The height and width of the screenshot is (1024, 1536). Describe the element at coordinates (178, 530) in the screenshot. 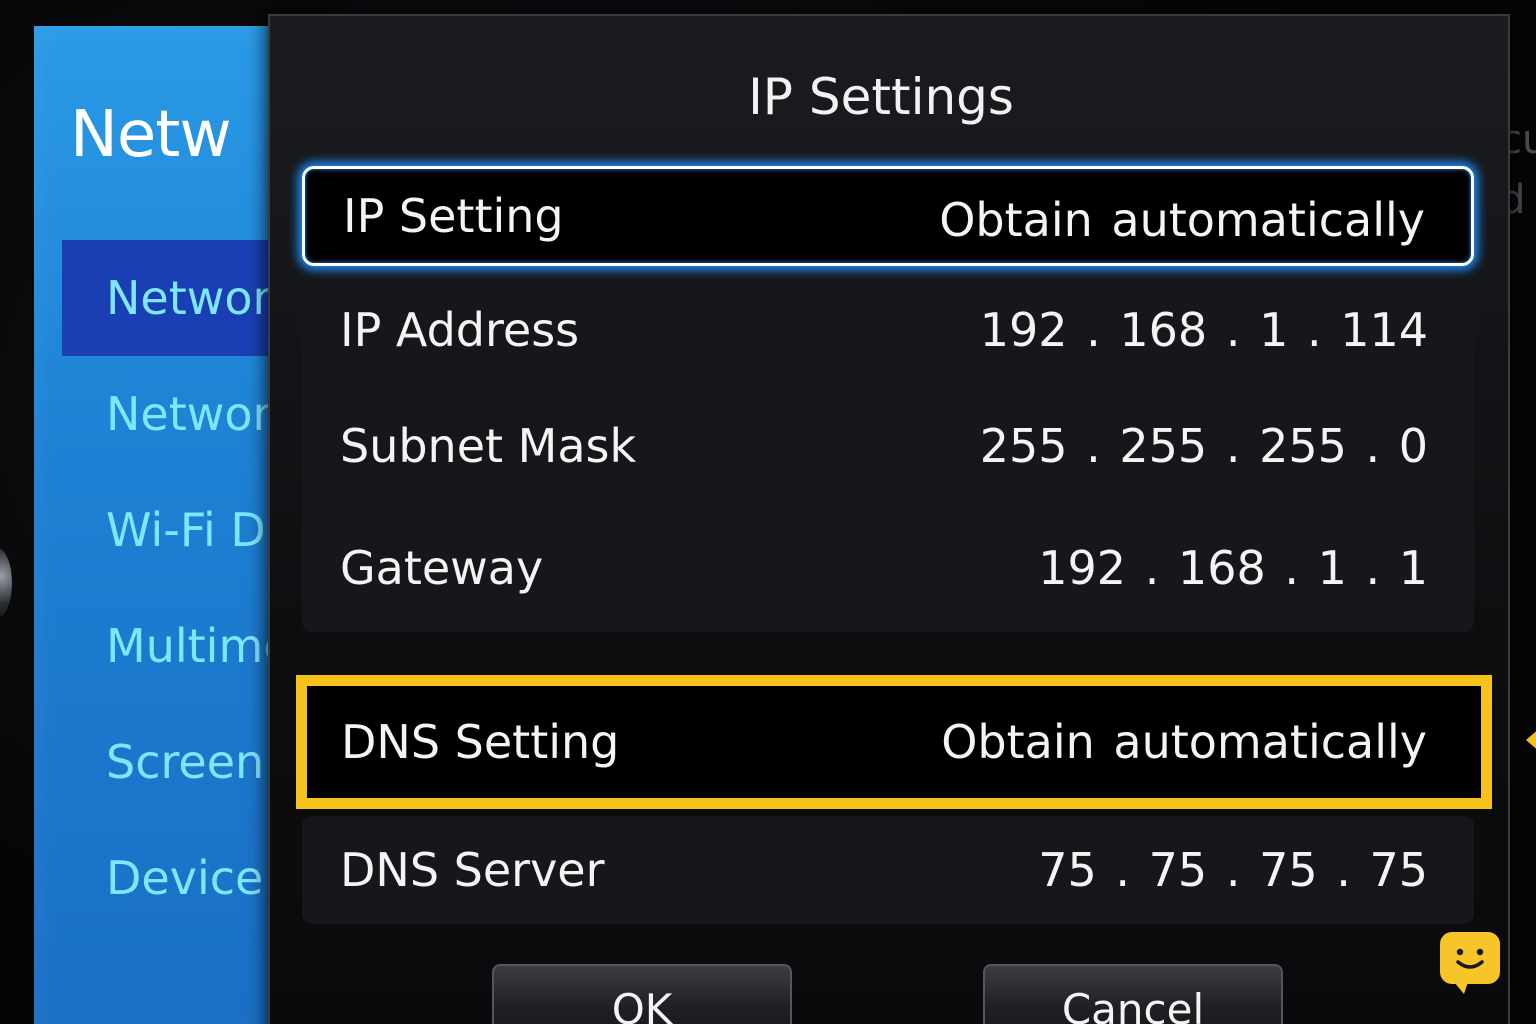

I see `network-menu-item: Wi-Fi Di` at that location.